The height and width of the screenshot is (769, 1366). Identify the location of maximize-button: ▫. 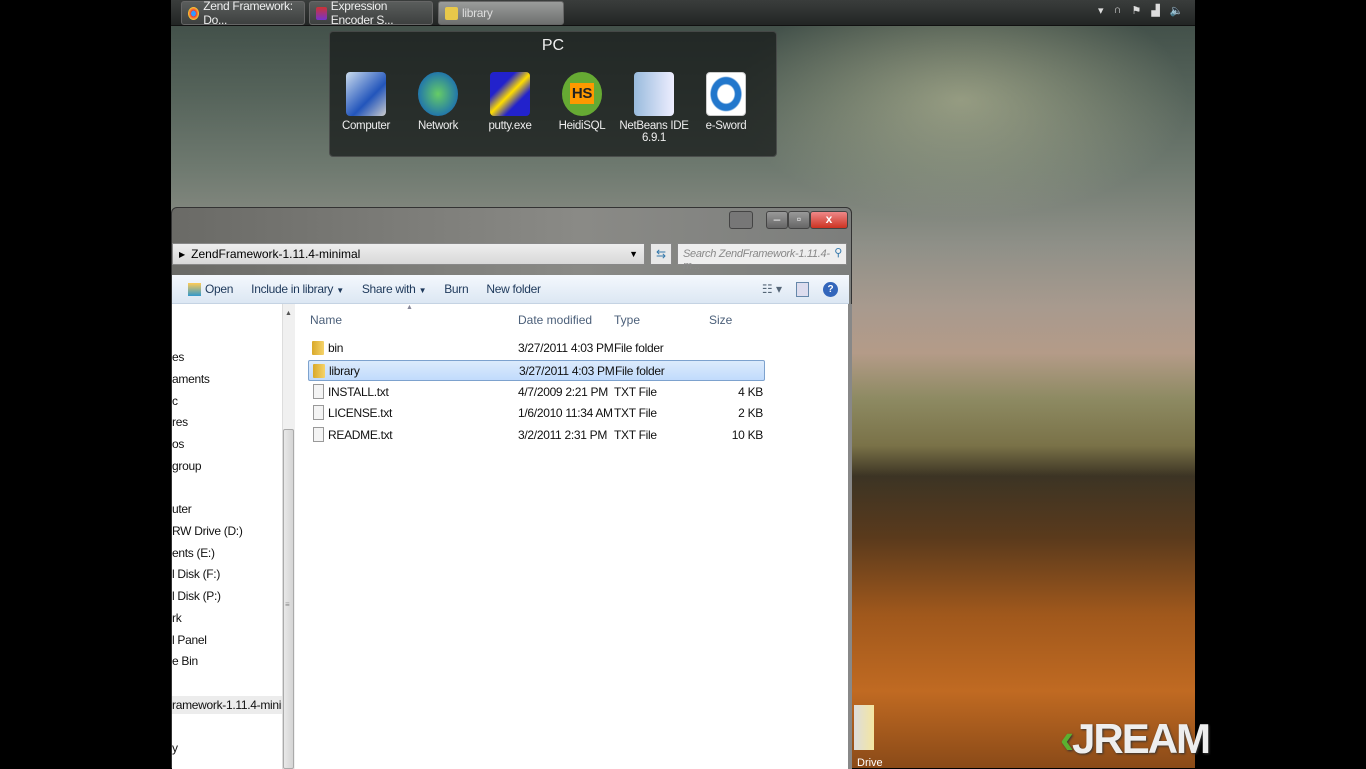
(799, 220).